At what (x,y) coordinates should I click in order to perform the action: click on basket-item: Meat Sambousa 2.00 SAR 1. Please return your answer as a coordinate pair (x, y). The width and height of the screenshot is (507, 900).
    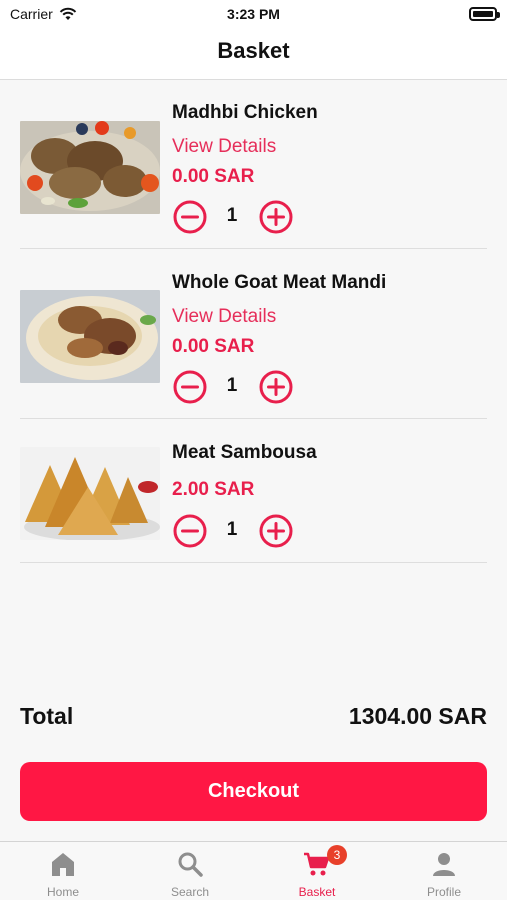
    Looking at the image, I should click on (253, 491).